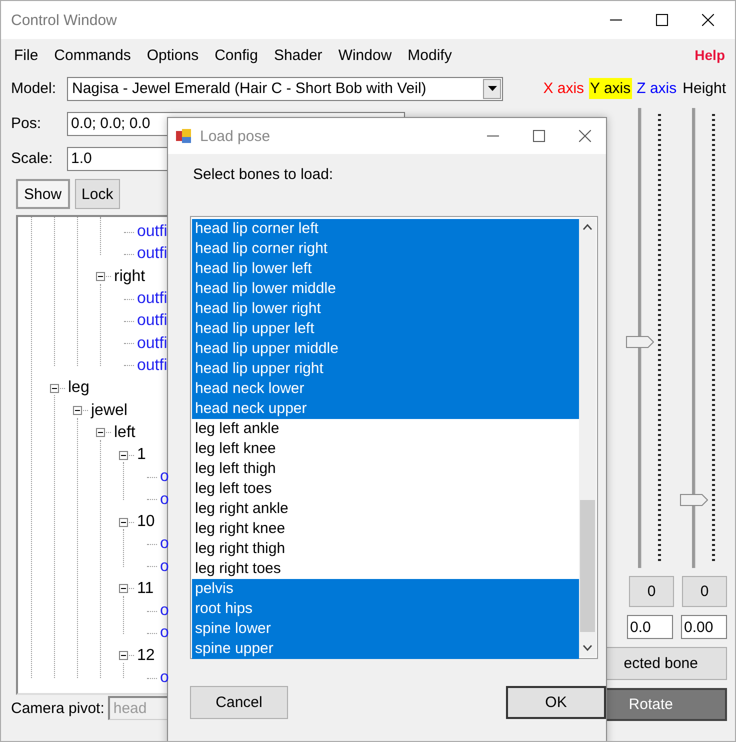  I want to click on field-label: Camera pivot:, so click(57, 708).